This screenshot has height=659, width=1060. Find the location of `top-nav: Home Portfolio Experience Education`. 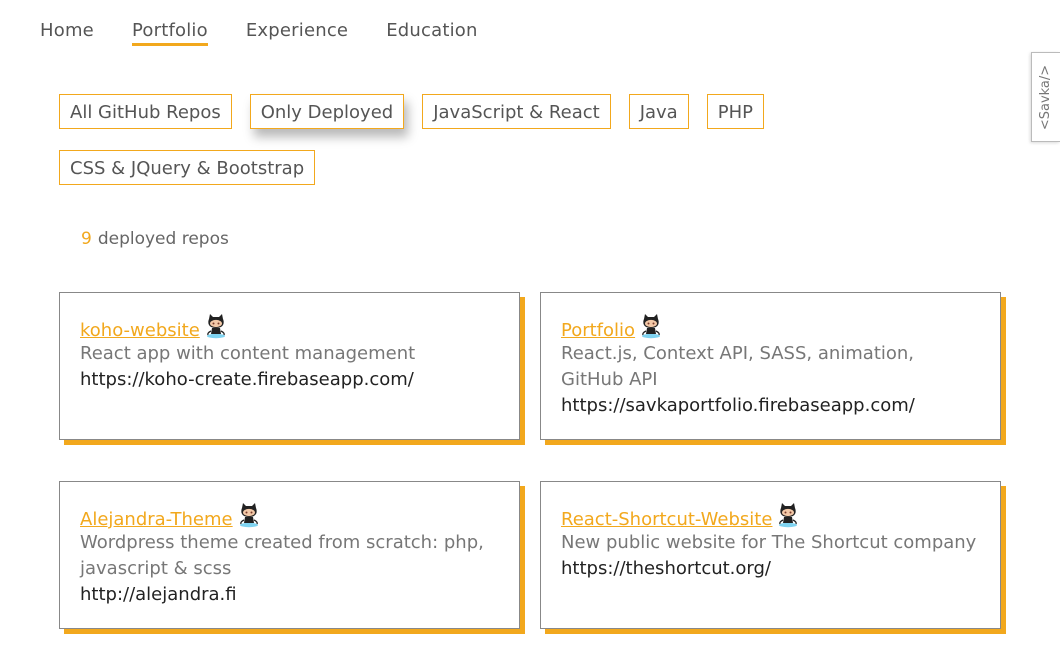

top-nav: Home Portfolio Experience Education is located at coordinates (278, 33).